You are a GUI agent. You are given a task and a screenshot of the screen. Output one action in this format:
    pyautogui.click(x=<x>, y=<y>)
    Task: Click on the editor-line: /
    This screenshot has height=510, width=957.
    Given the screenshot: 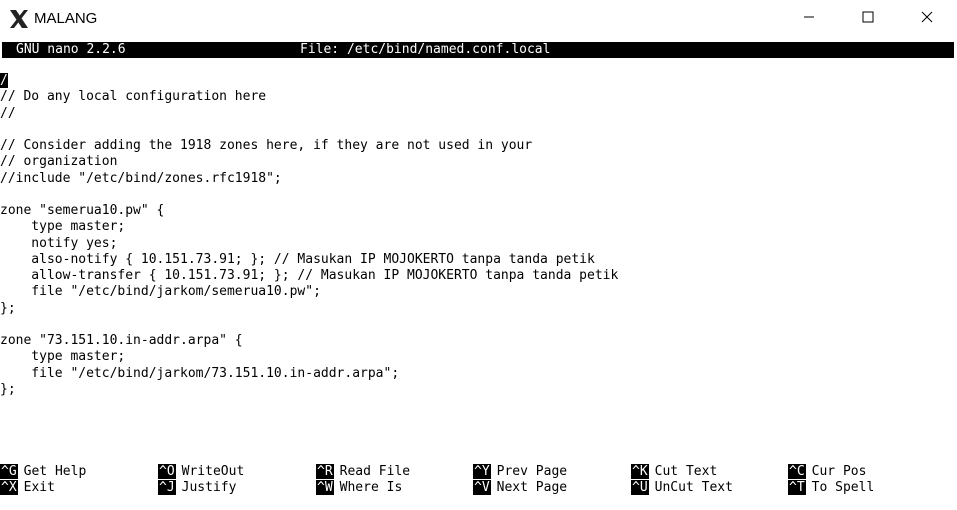 What is the action you would take?
    pyautogui.click(x=309, y=81)
    